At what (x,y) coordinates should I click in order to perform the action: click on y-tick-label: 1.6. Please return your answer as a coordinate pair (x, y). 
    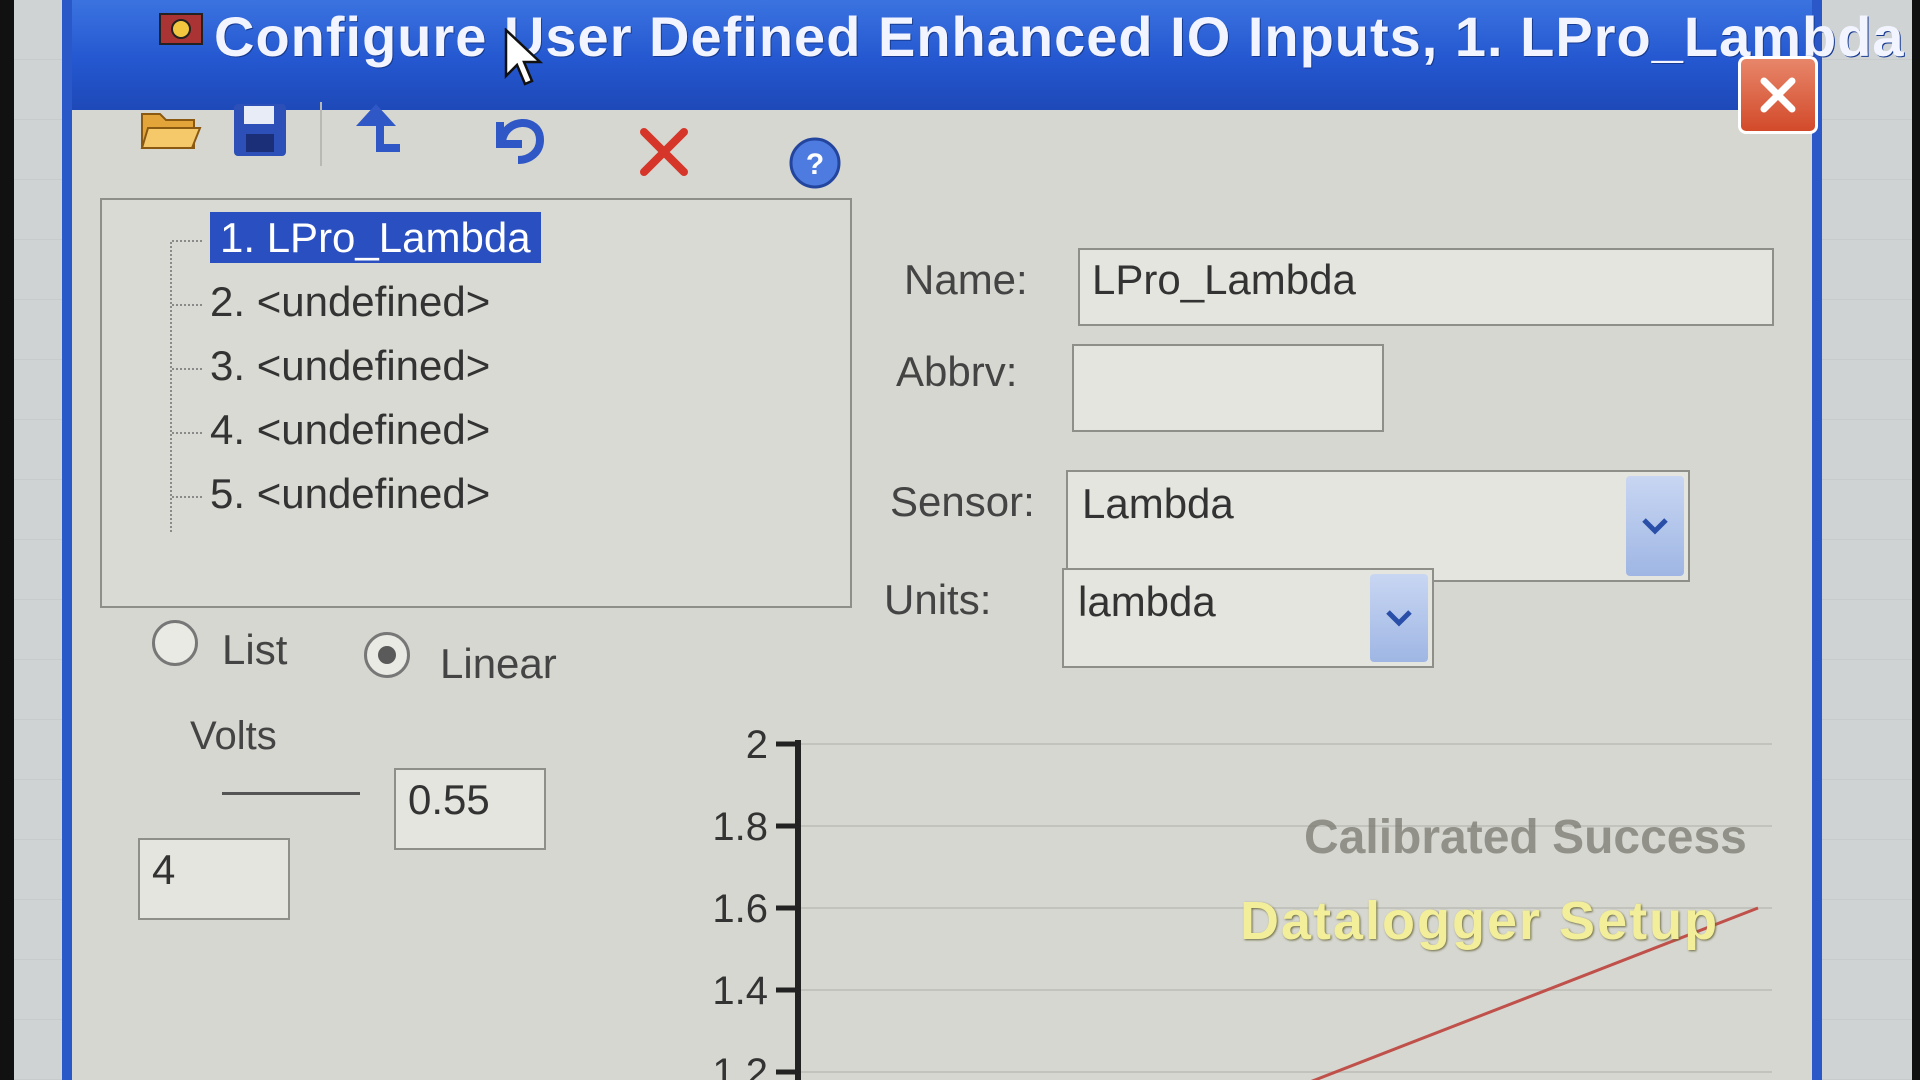
    Looking at the image, I should click on (740, 909).